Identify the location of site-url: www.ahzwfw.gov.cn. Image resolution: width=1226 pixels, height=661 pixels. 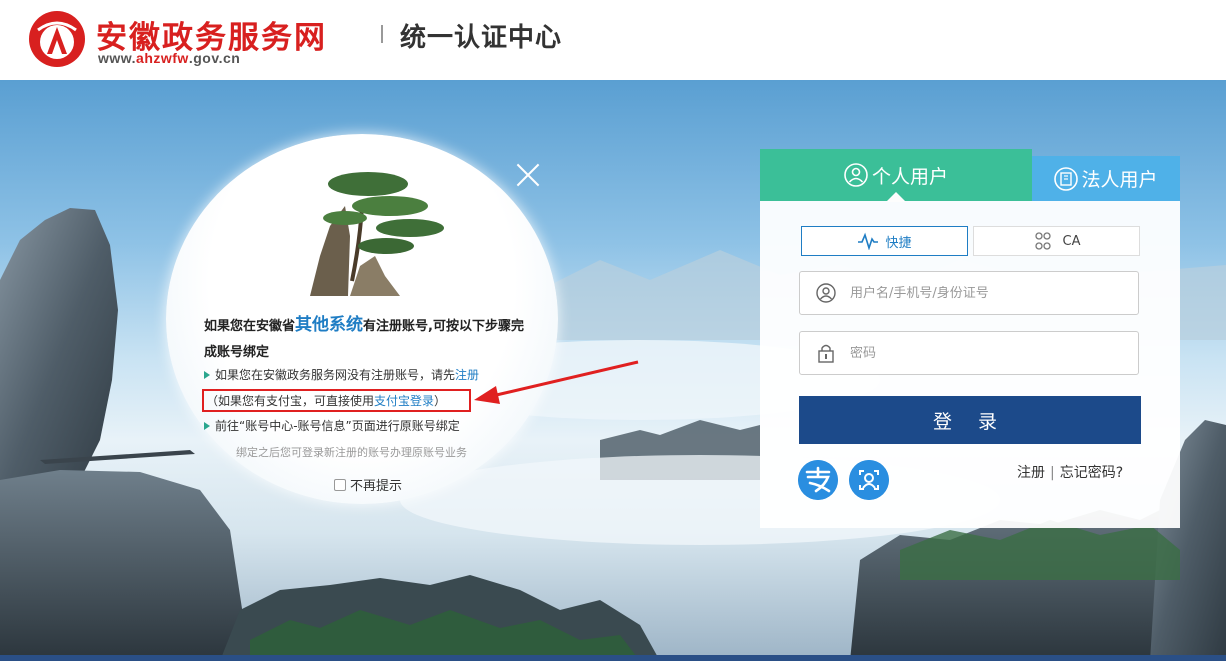
(169, 58).